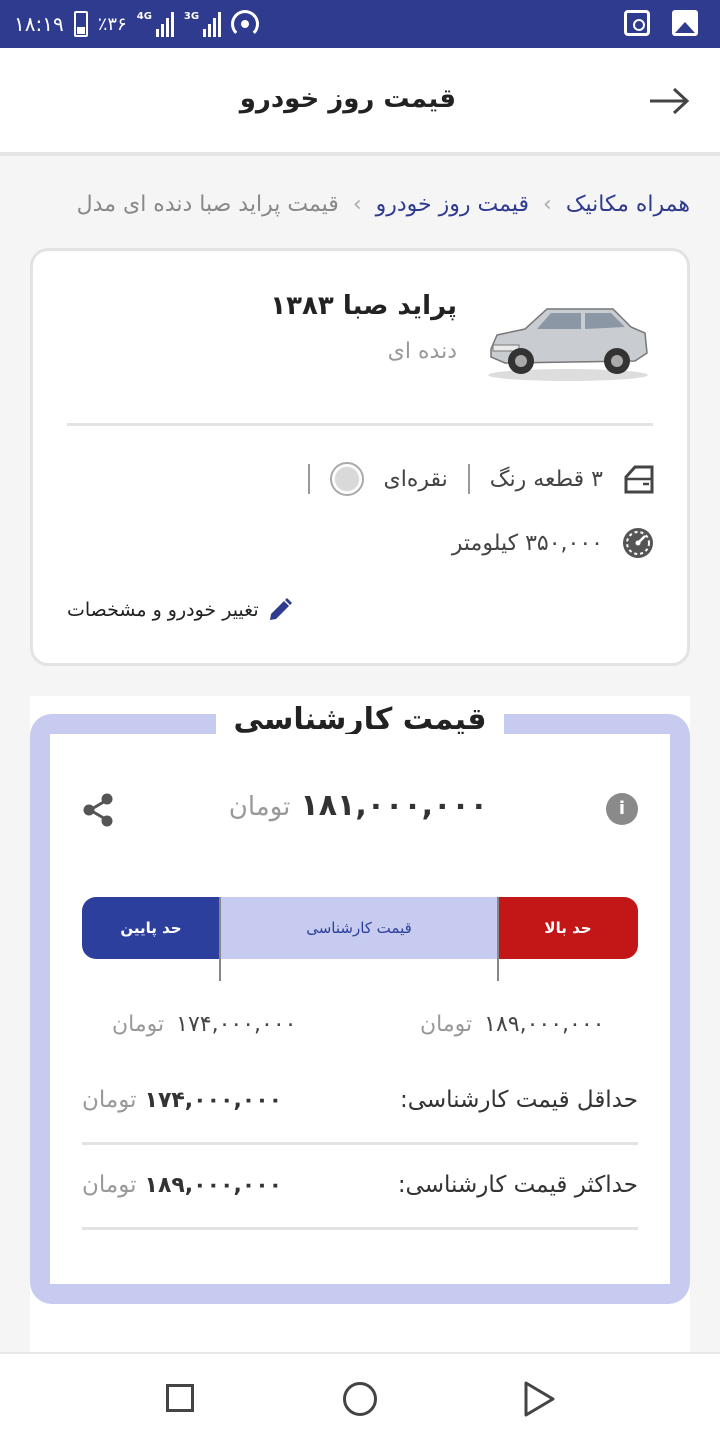  Describe the element at coordinates (452, 204) in the screenshot. I see `breadcrumb-car-prices: قیمت روز خودرو` at that location.